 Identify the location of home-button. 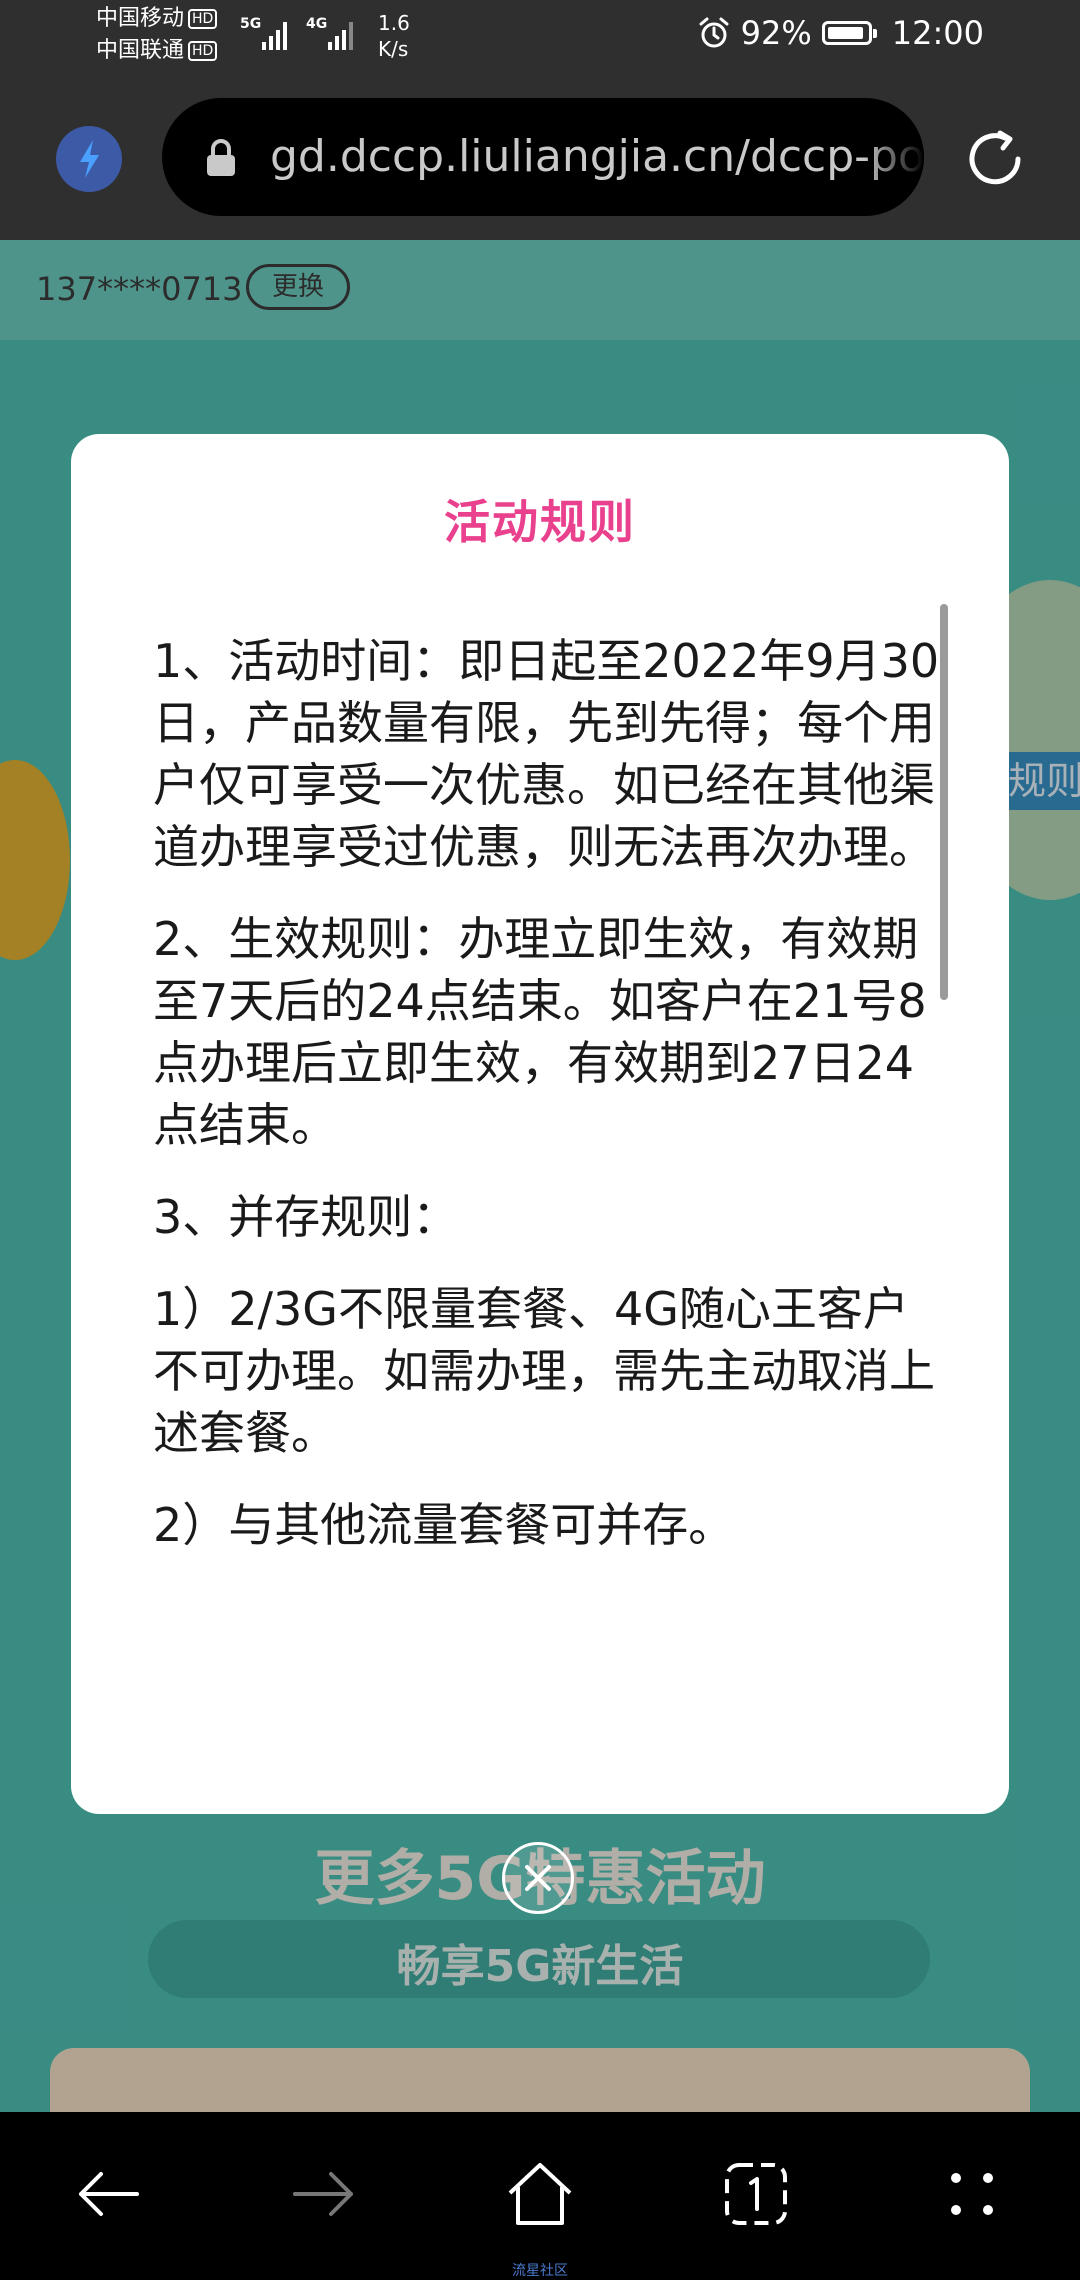
(540, 2194).